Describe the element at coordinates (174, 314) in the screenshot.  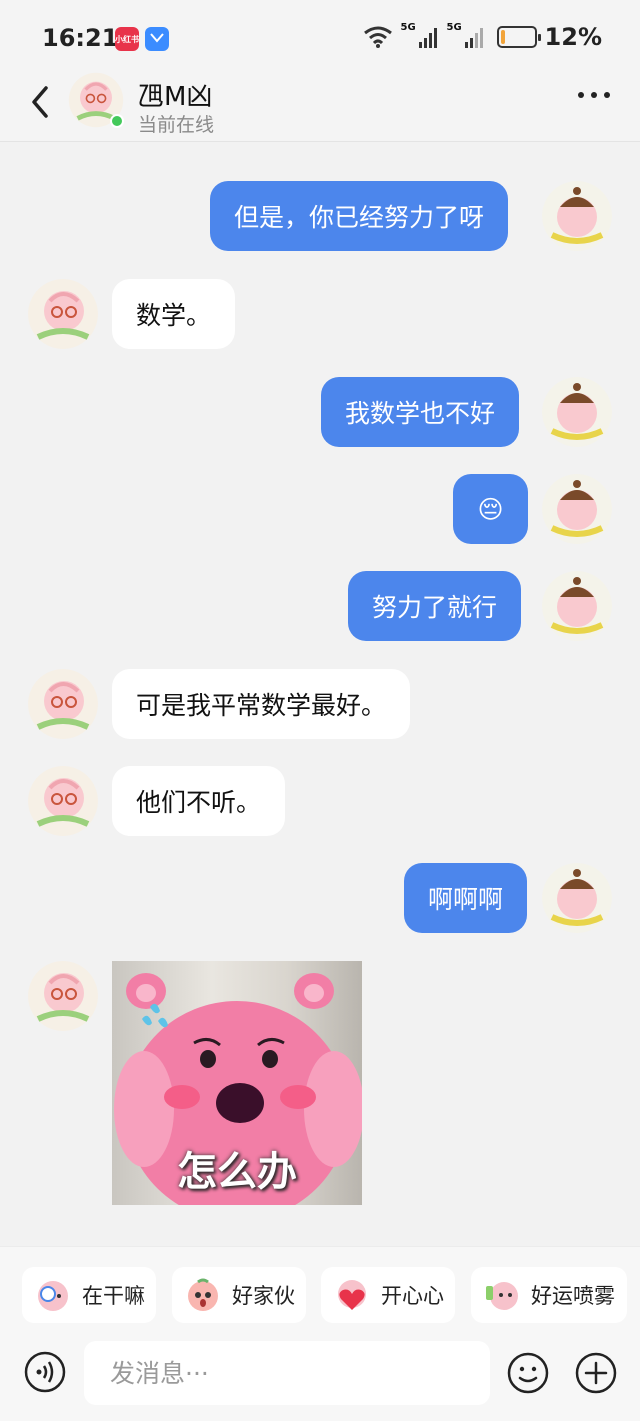
I see `message-bubble-incoming: 数学。` at that location.